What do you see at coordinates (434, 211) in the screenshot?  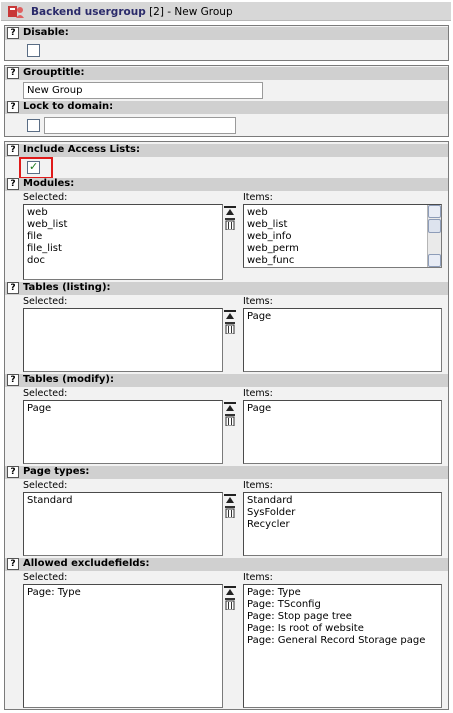 I see `scroll-up-icon` at bounding box center [434, 211].